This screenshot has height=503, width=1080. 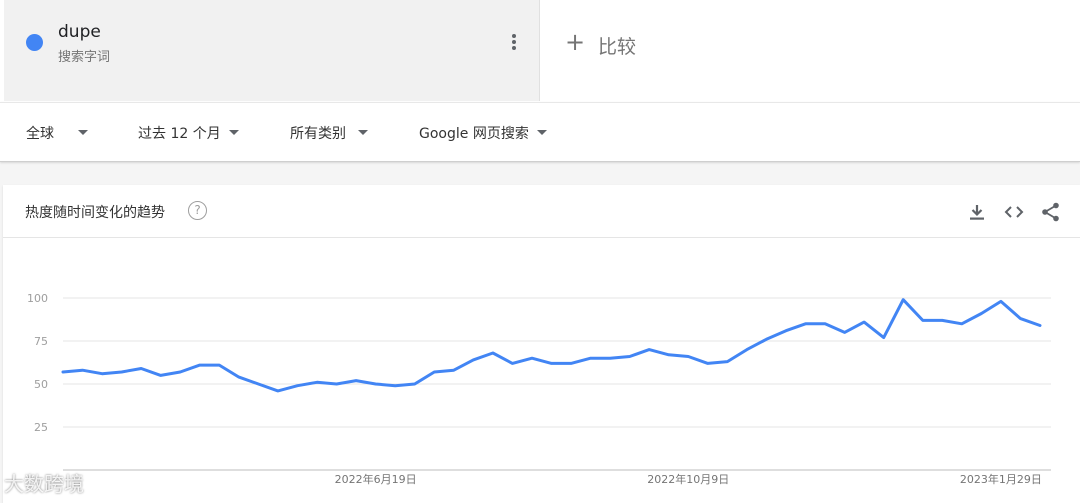 I want to click on region-dropdown: 全球, so click(x=57, y=133).